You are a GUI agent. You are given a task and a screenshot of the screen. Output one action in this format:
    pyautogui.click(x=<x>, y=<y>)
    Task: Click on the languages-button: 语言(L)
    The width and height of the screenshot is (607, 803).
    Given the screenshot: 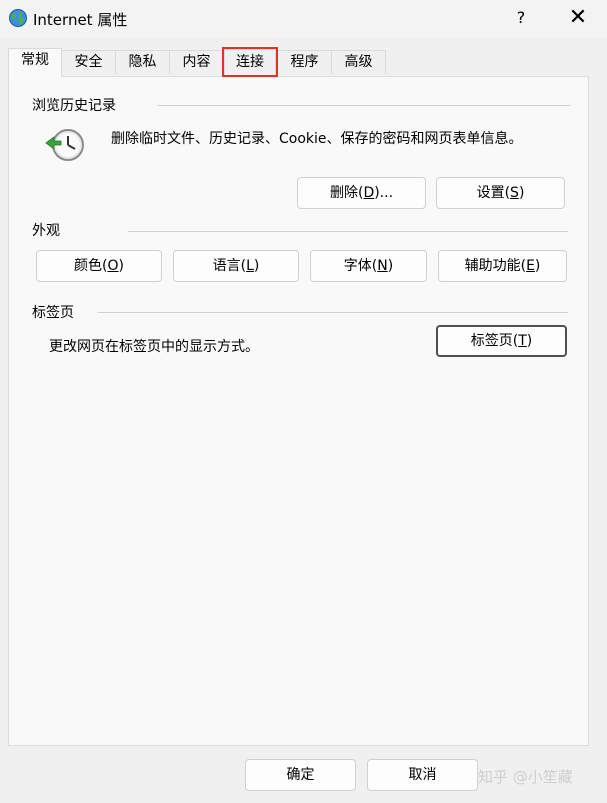 What is the action you would take?
    pyautogui.click(x=236, y=266)
    